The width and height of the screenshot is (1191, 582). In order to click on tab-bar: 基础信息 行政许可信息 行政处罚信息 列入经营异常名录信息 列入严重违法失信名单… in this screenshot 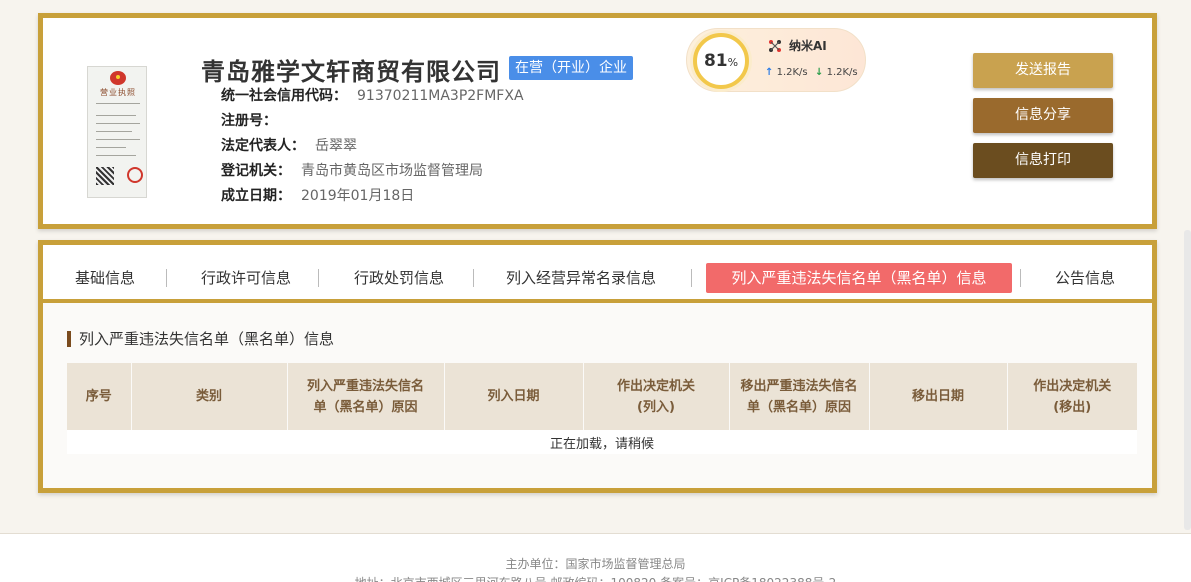, I will do `click(597, 274)`.